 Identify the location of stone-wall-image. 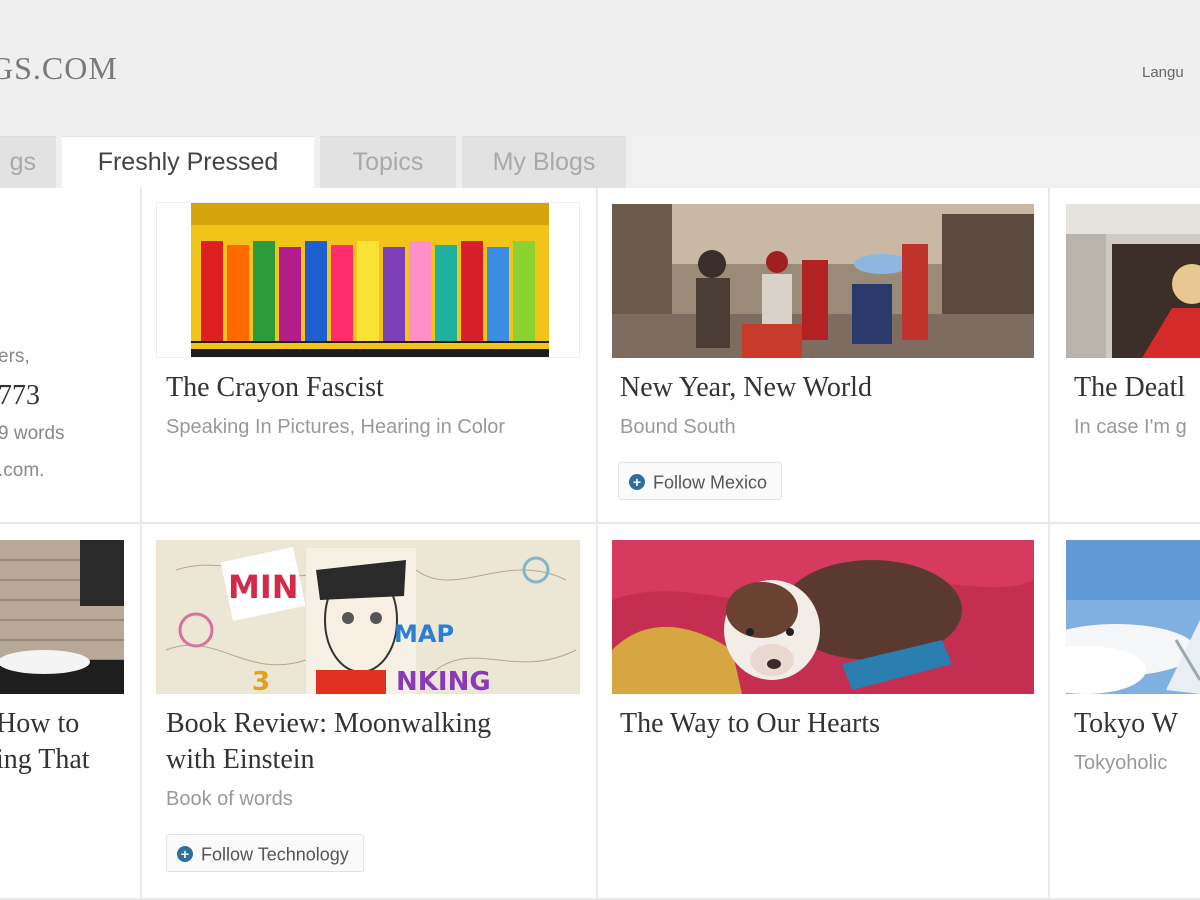
(1133, 281).